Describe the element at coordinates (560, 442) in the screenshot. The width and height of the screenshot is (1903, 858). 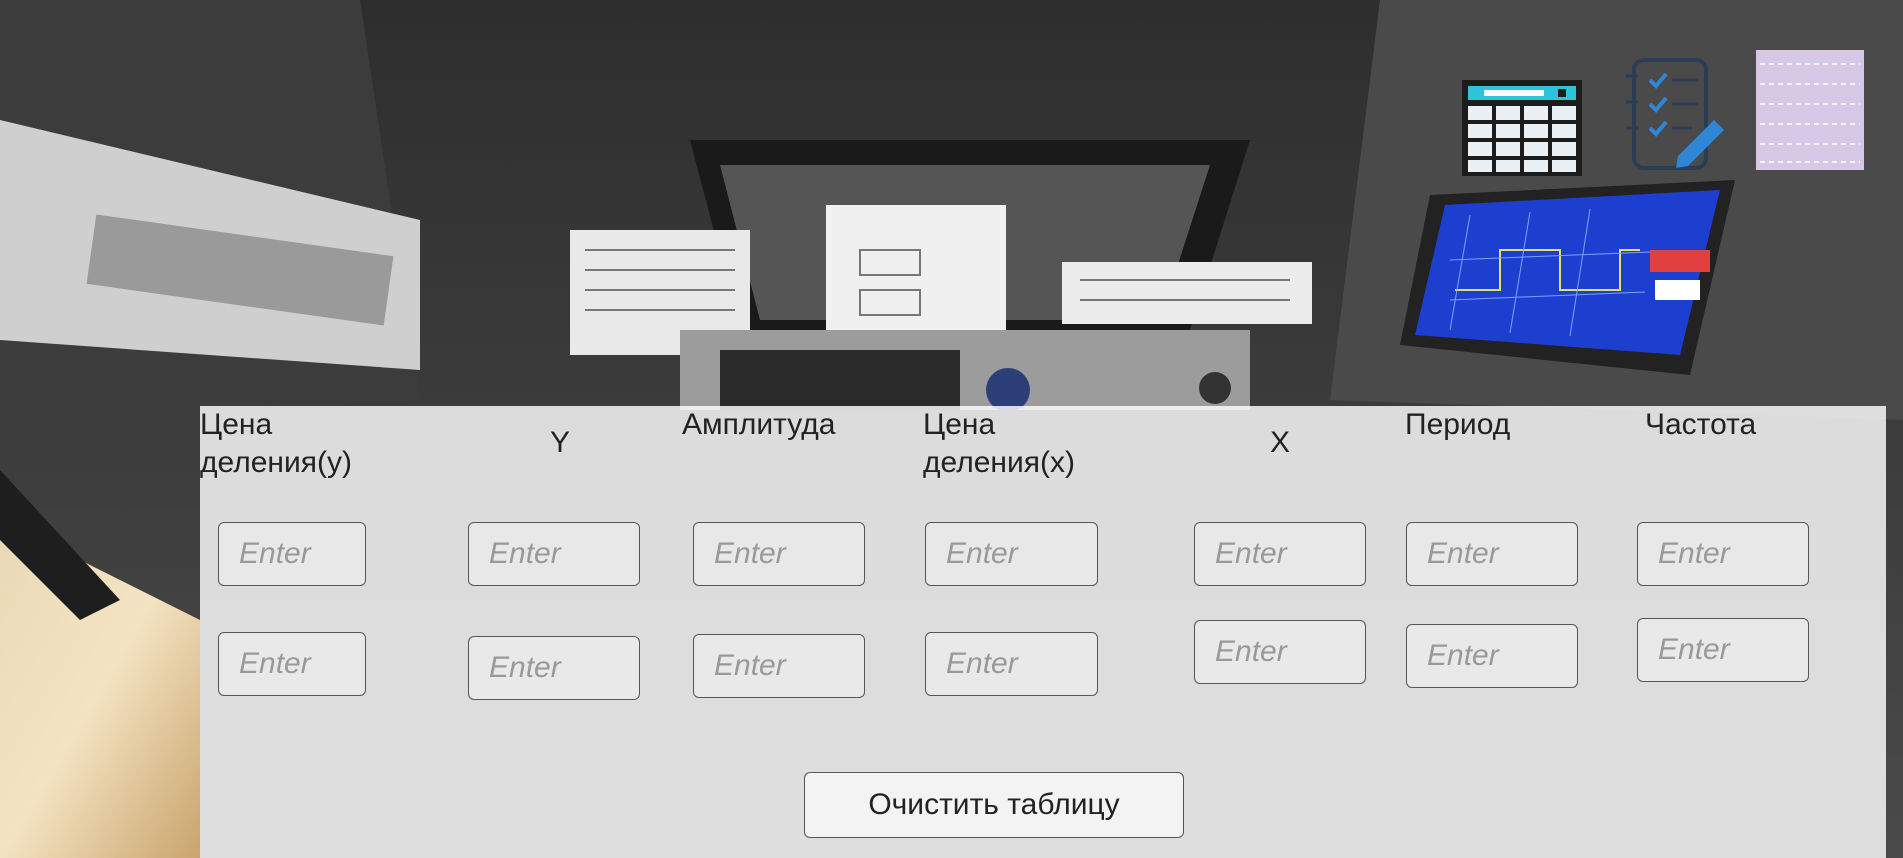
I see `header-y: Y` at that location.